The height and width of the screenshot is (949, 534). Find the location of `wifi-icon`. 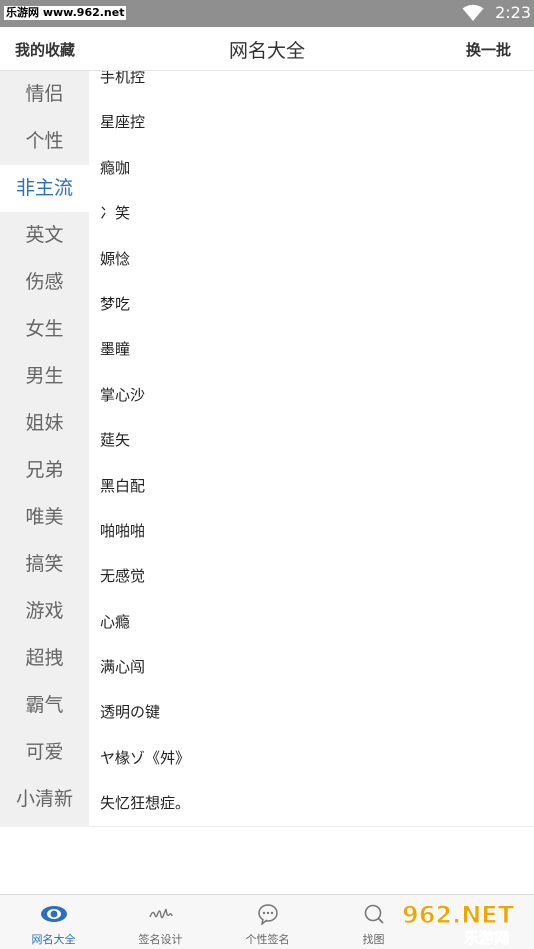

wifi-icon is located at coordinates (473, 12).